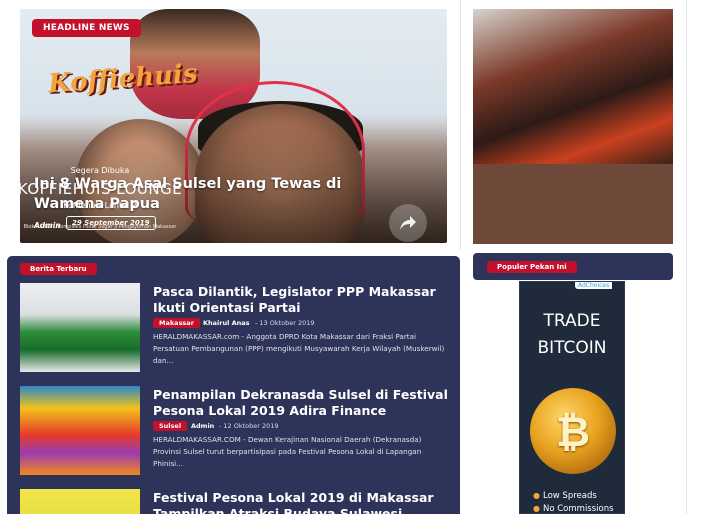  What do you see at coordinates (572, 321) in the screenshot?
I see `ad-headline-trade: TRADE` at bounding box center [572, 321].